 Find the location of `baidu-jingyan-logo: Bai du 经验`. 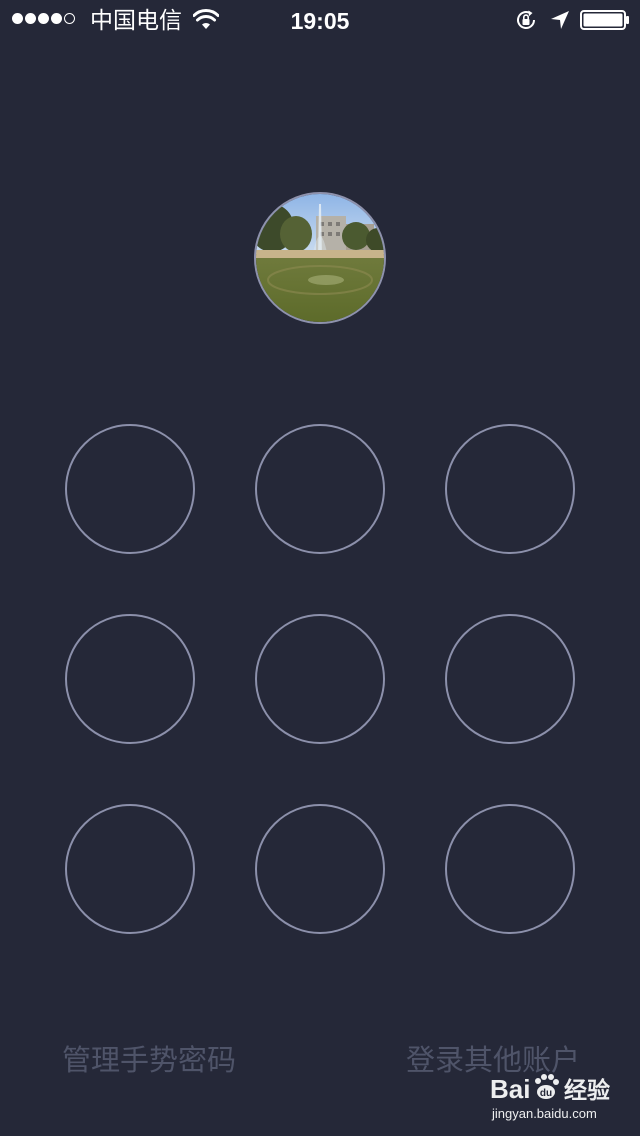

baidu-jingyan-logo: Bai du 经验 is located at coordinates (550, 1089).